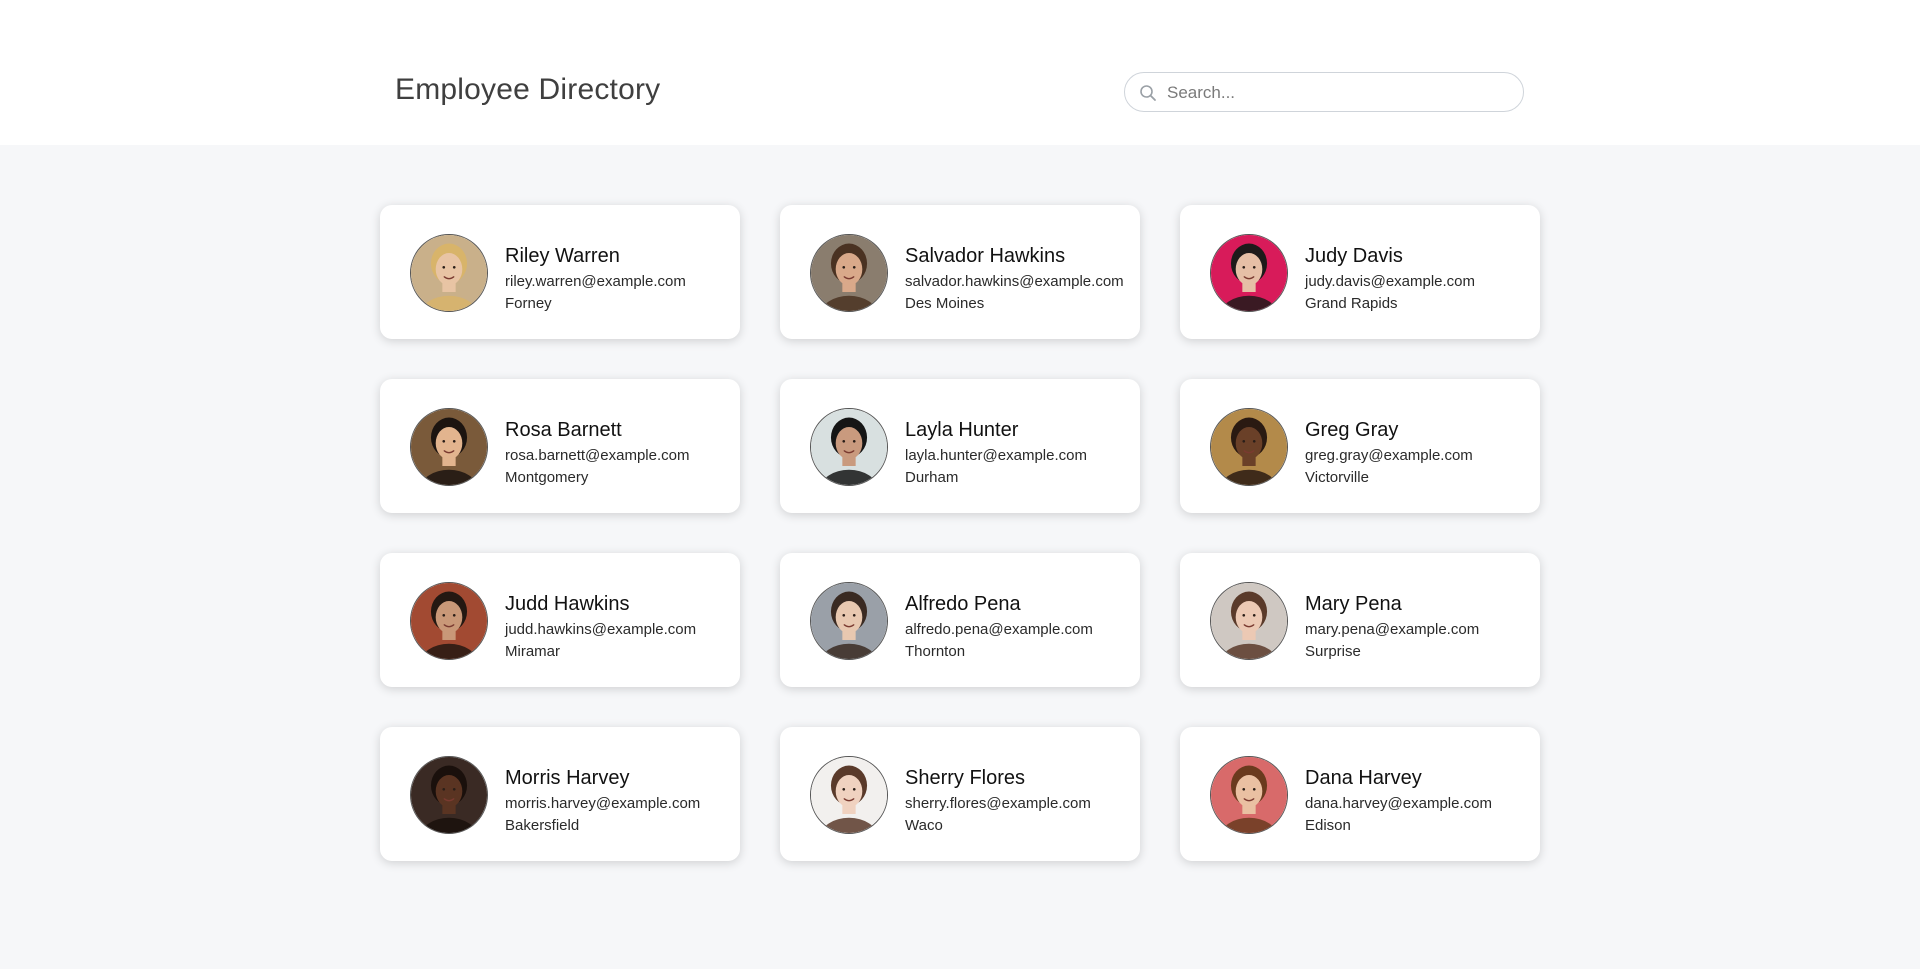 The height and width of the screenshot is (969, 1920). I want to click on employee-city: Montgomery, so click(547, 477).